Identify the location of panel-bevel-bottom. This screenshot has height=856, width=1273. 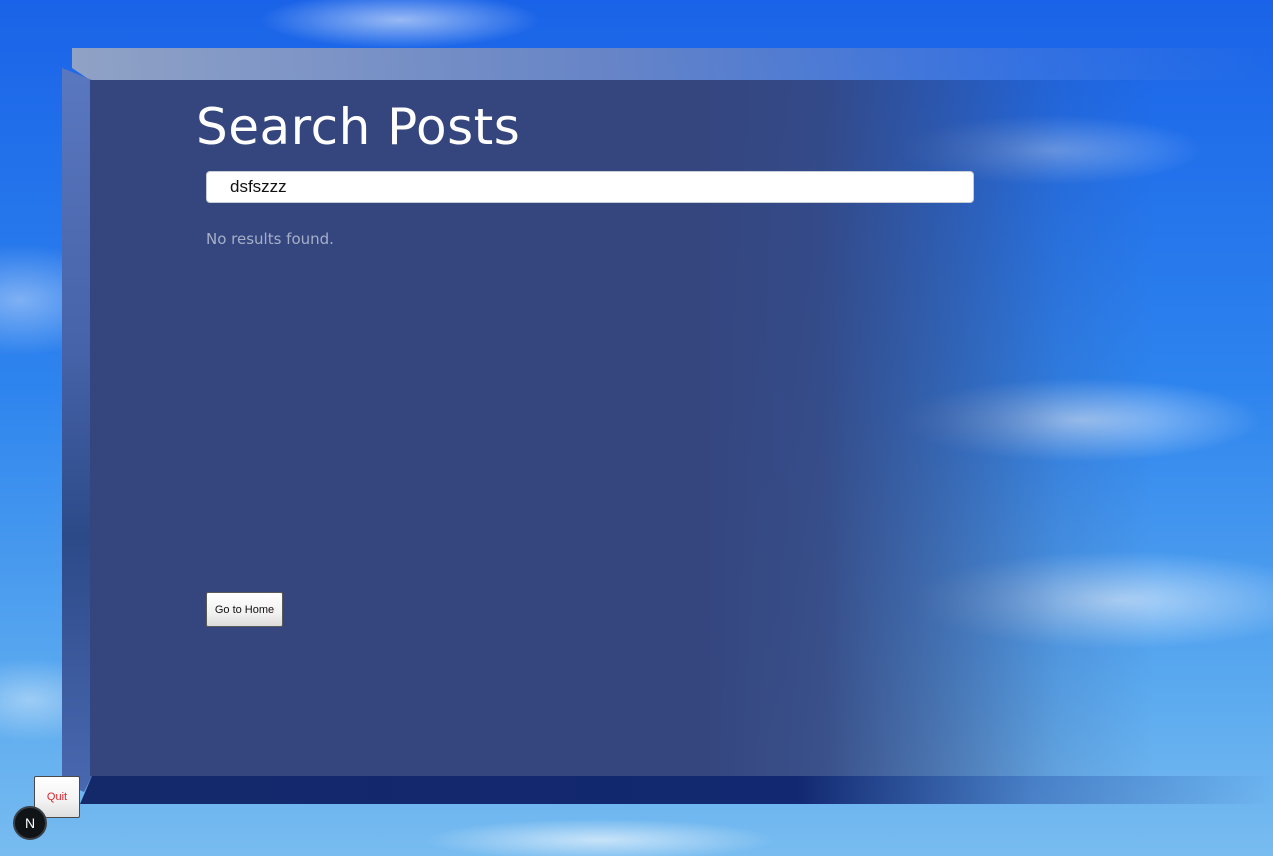
(676, 790).